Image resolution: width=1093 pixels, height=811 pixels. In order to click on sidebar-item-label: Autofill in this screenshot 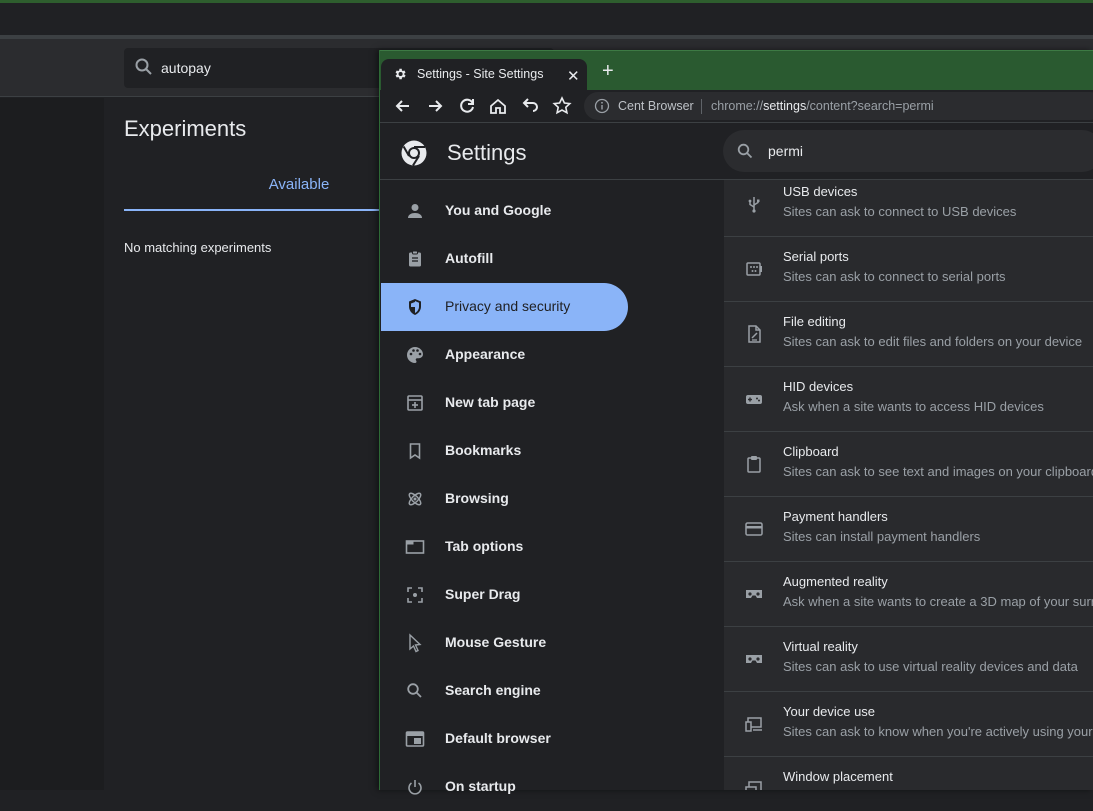, I will do `click(469, 258)`.